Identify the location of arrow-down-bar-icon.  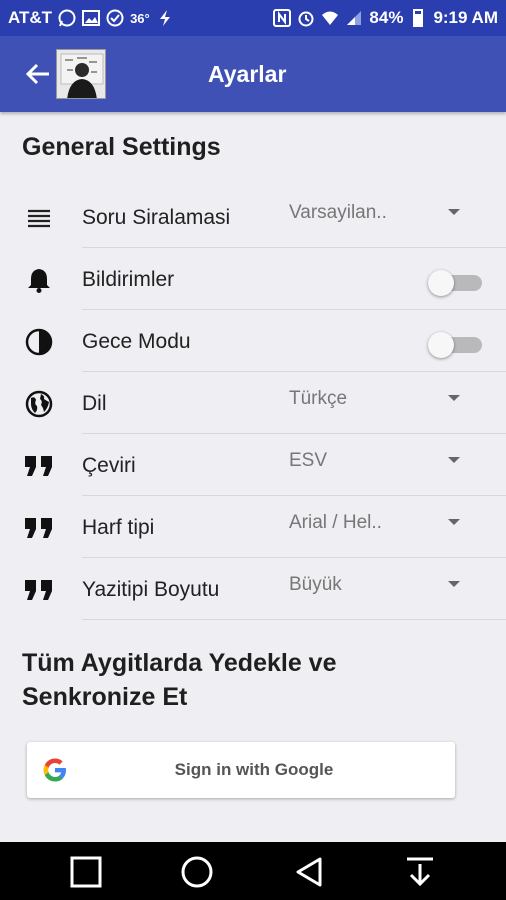
(420, 872).